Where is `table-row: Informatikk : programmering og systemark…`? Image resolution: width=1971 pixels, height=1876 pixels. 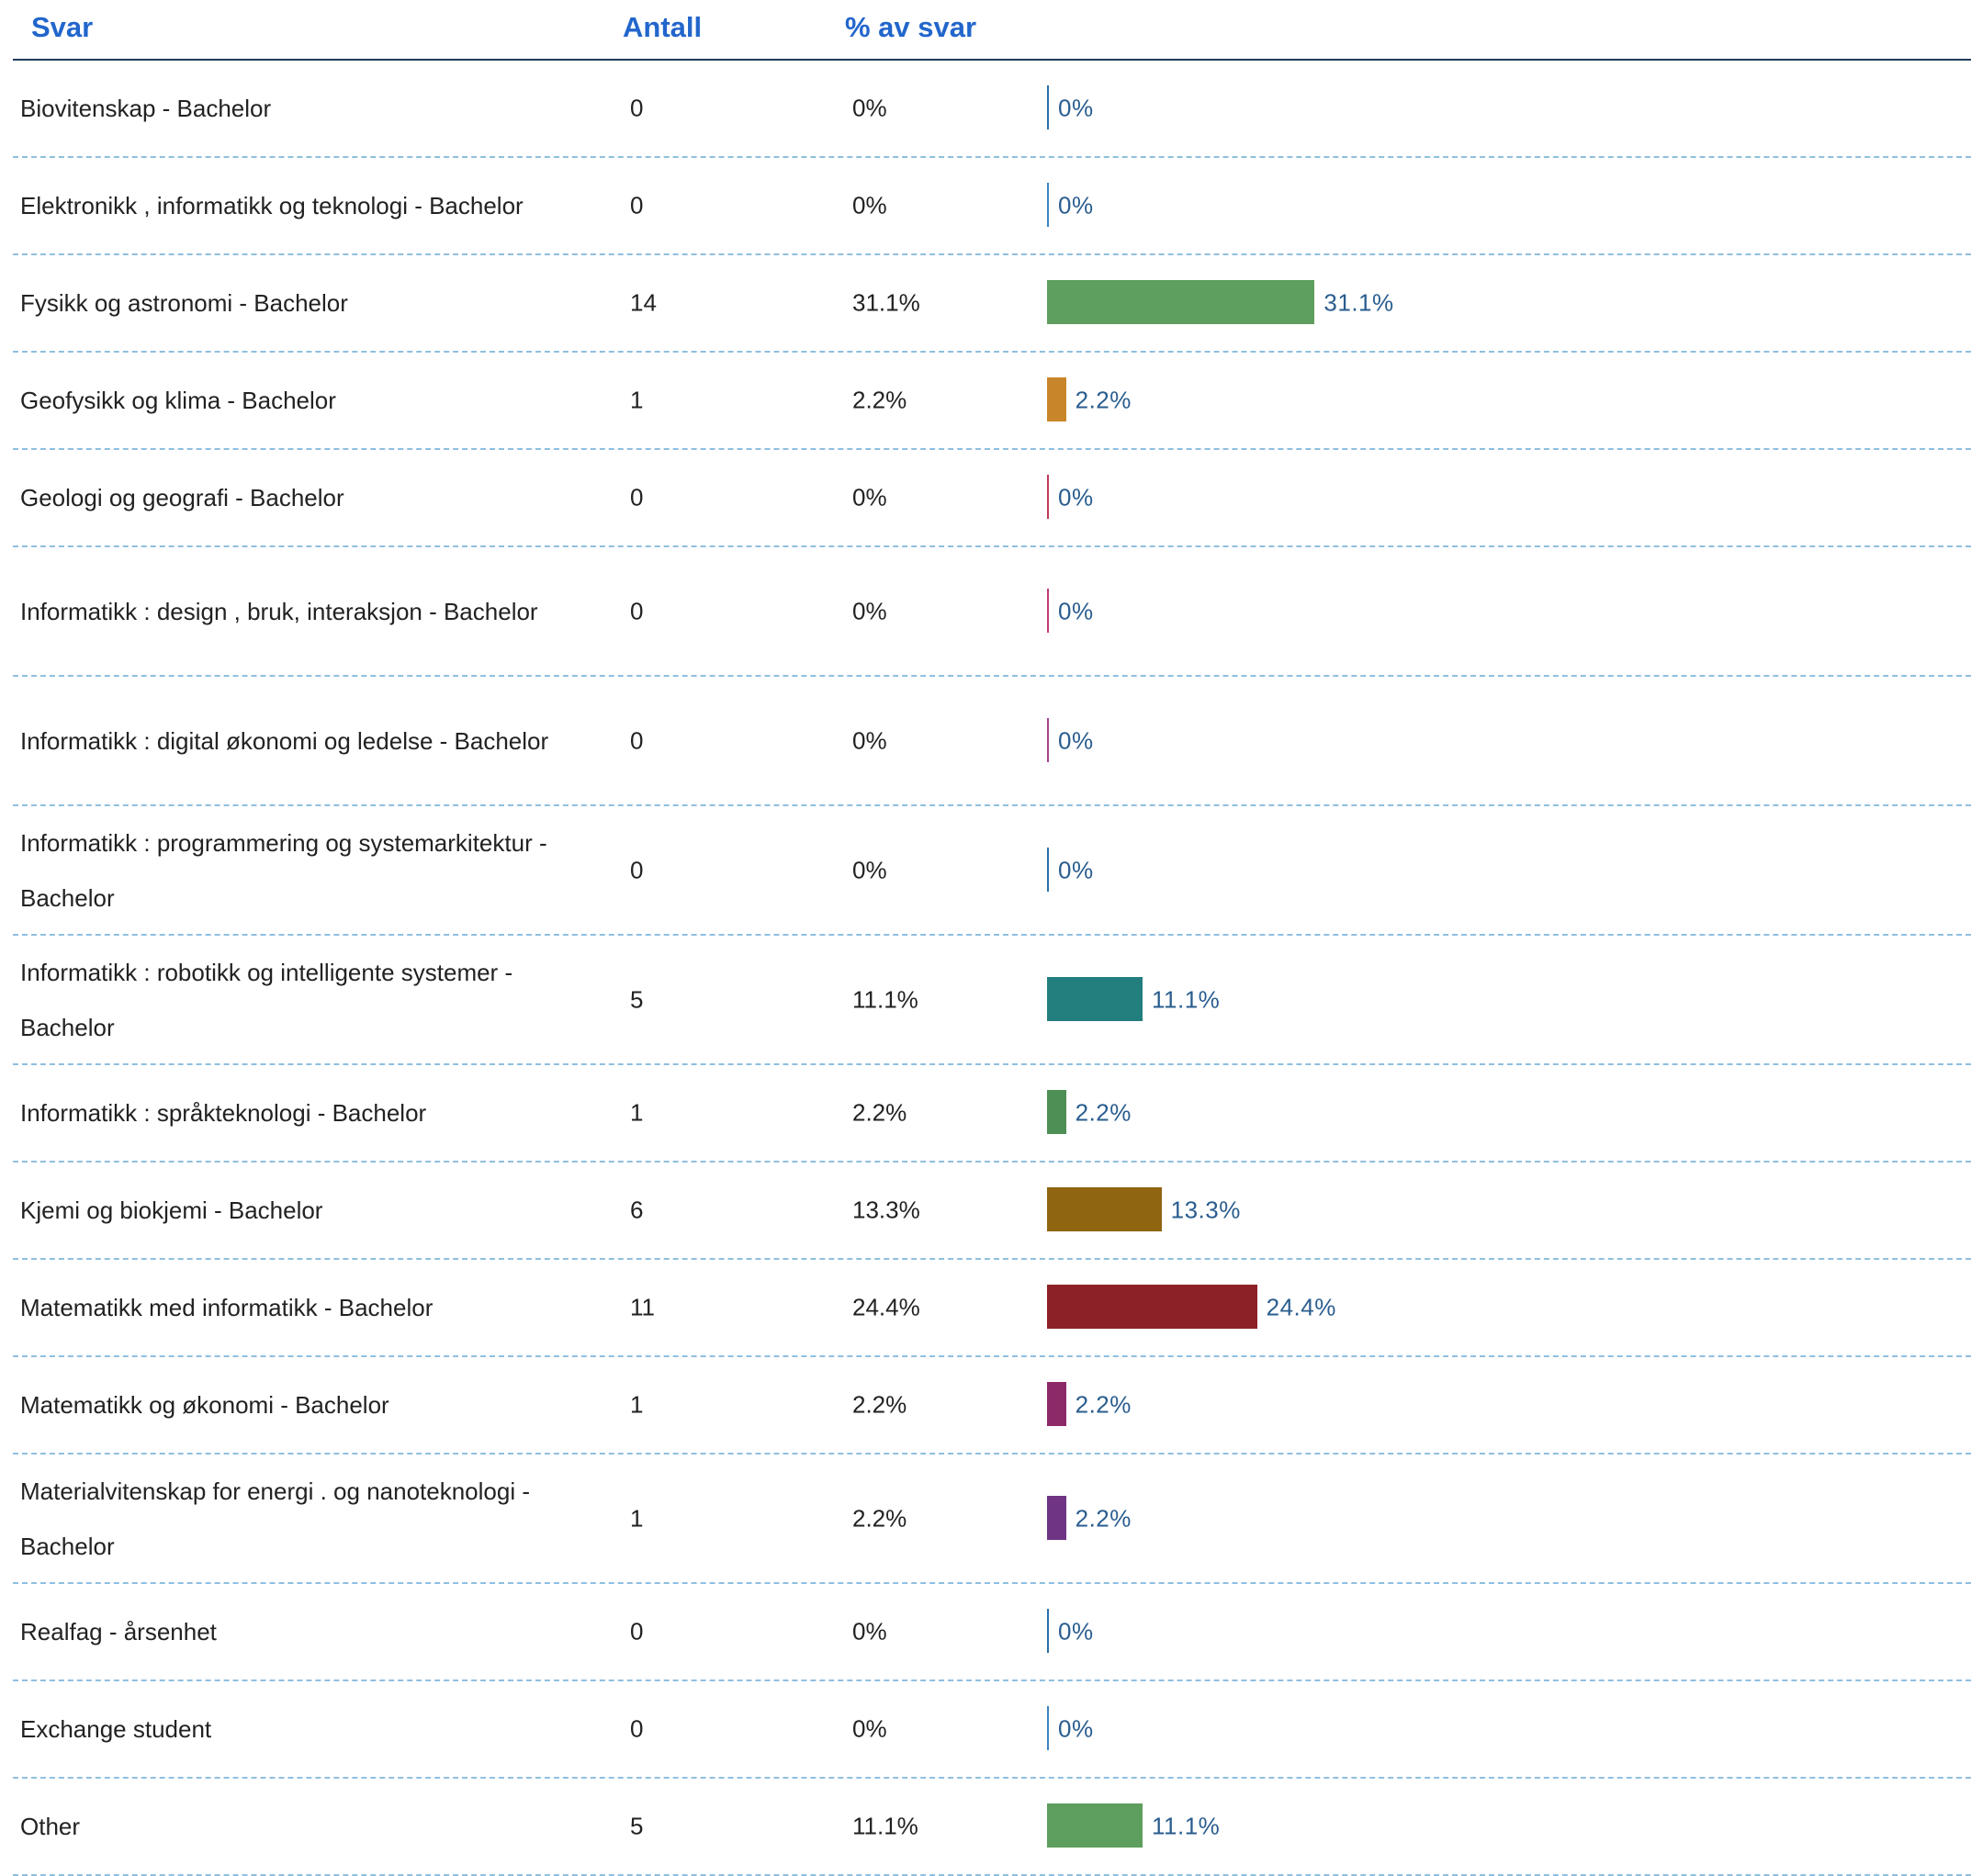
table-row: Informatikk : programmering og systemark… is located at coordinates (992, 871).